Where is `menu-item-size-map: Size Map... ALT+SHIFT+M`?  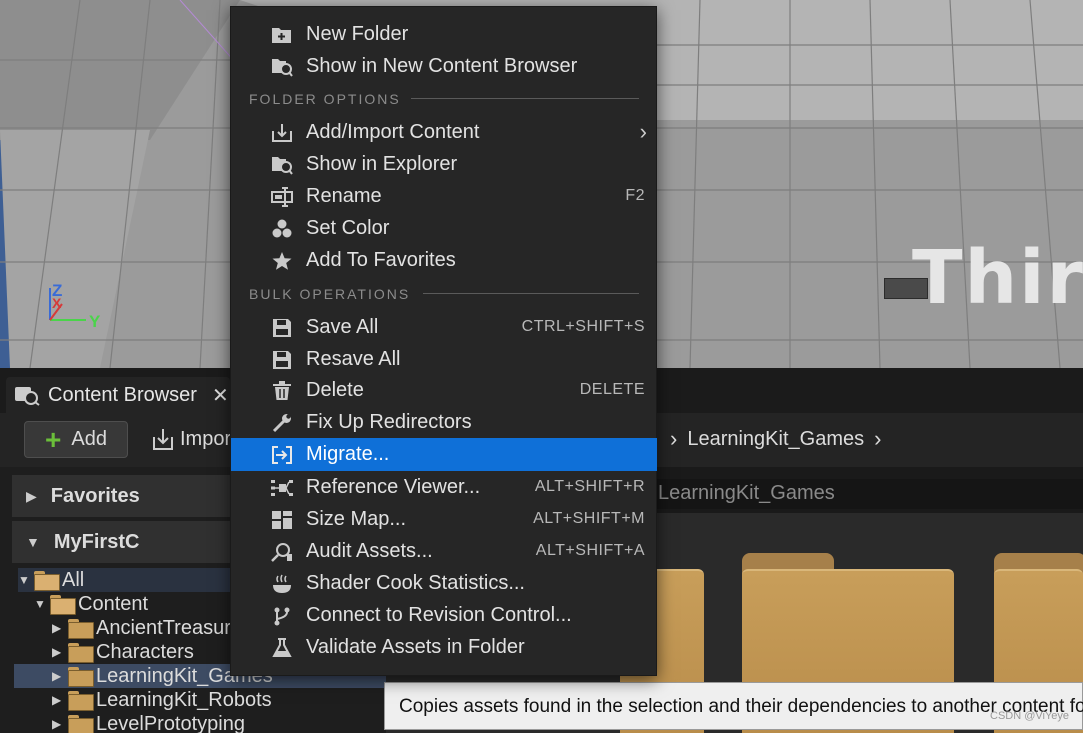 menu-item-size-map: Size Map... ALT+SHIFT+M is located at coordinates (444, 519).